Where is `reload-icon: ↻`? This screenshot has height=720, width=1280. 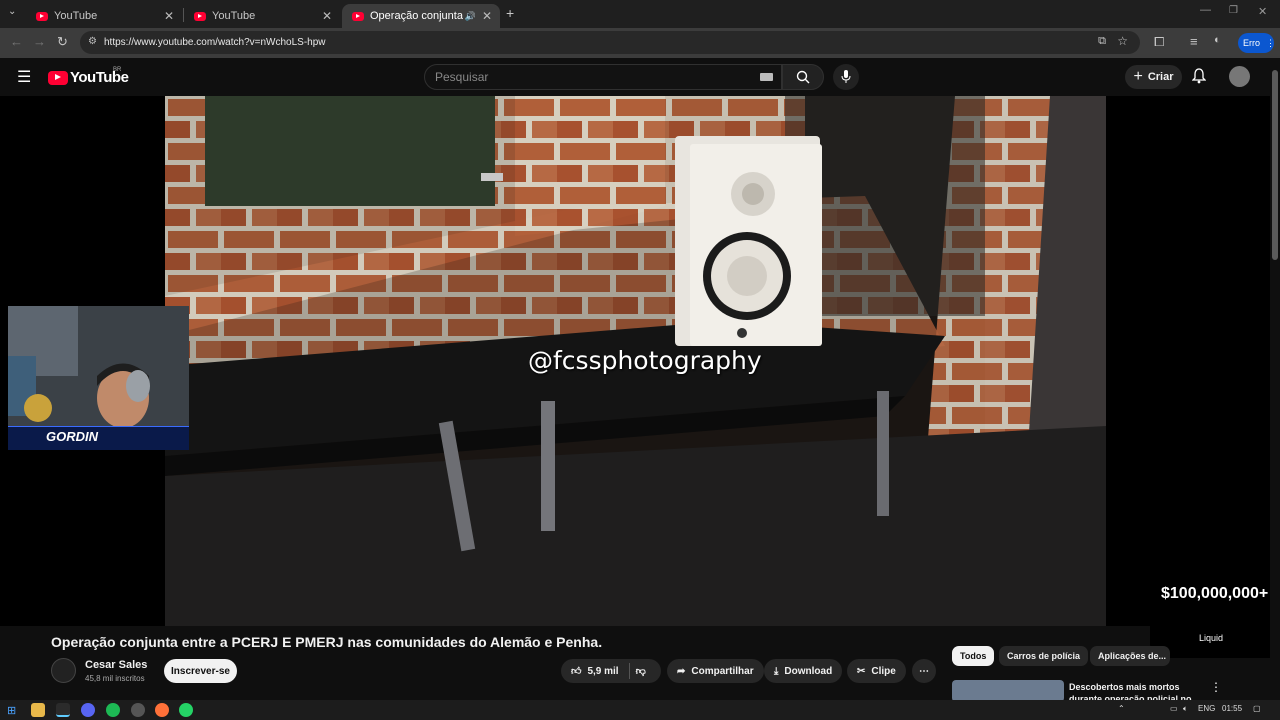
reload-icon: ↻ is located at coordinates (62, 42).